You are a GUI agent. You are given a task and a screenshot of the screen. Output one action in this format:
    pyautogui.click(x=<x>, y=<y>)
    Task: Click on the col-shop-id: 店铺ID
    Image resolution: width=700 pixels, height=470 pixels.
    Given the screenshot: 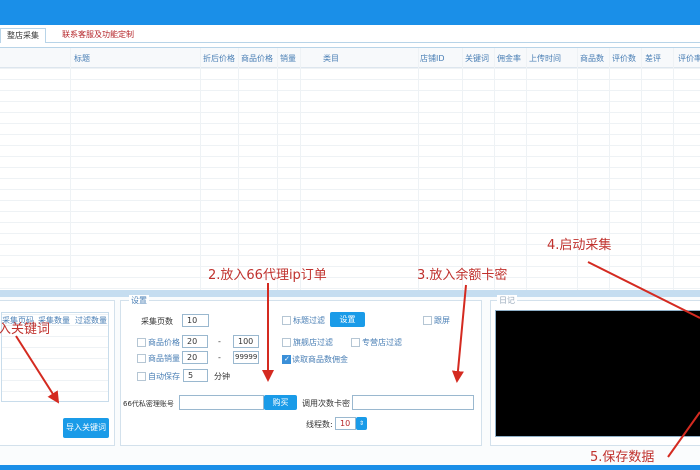 What is the action you would take?
    pyautogui.click(x=432, y=58)
    